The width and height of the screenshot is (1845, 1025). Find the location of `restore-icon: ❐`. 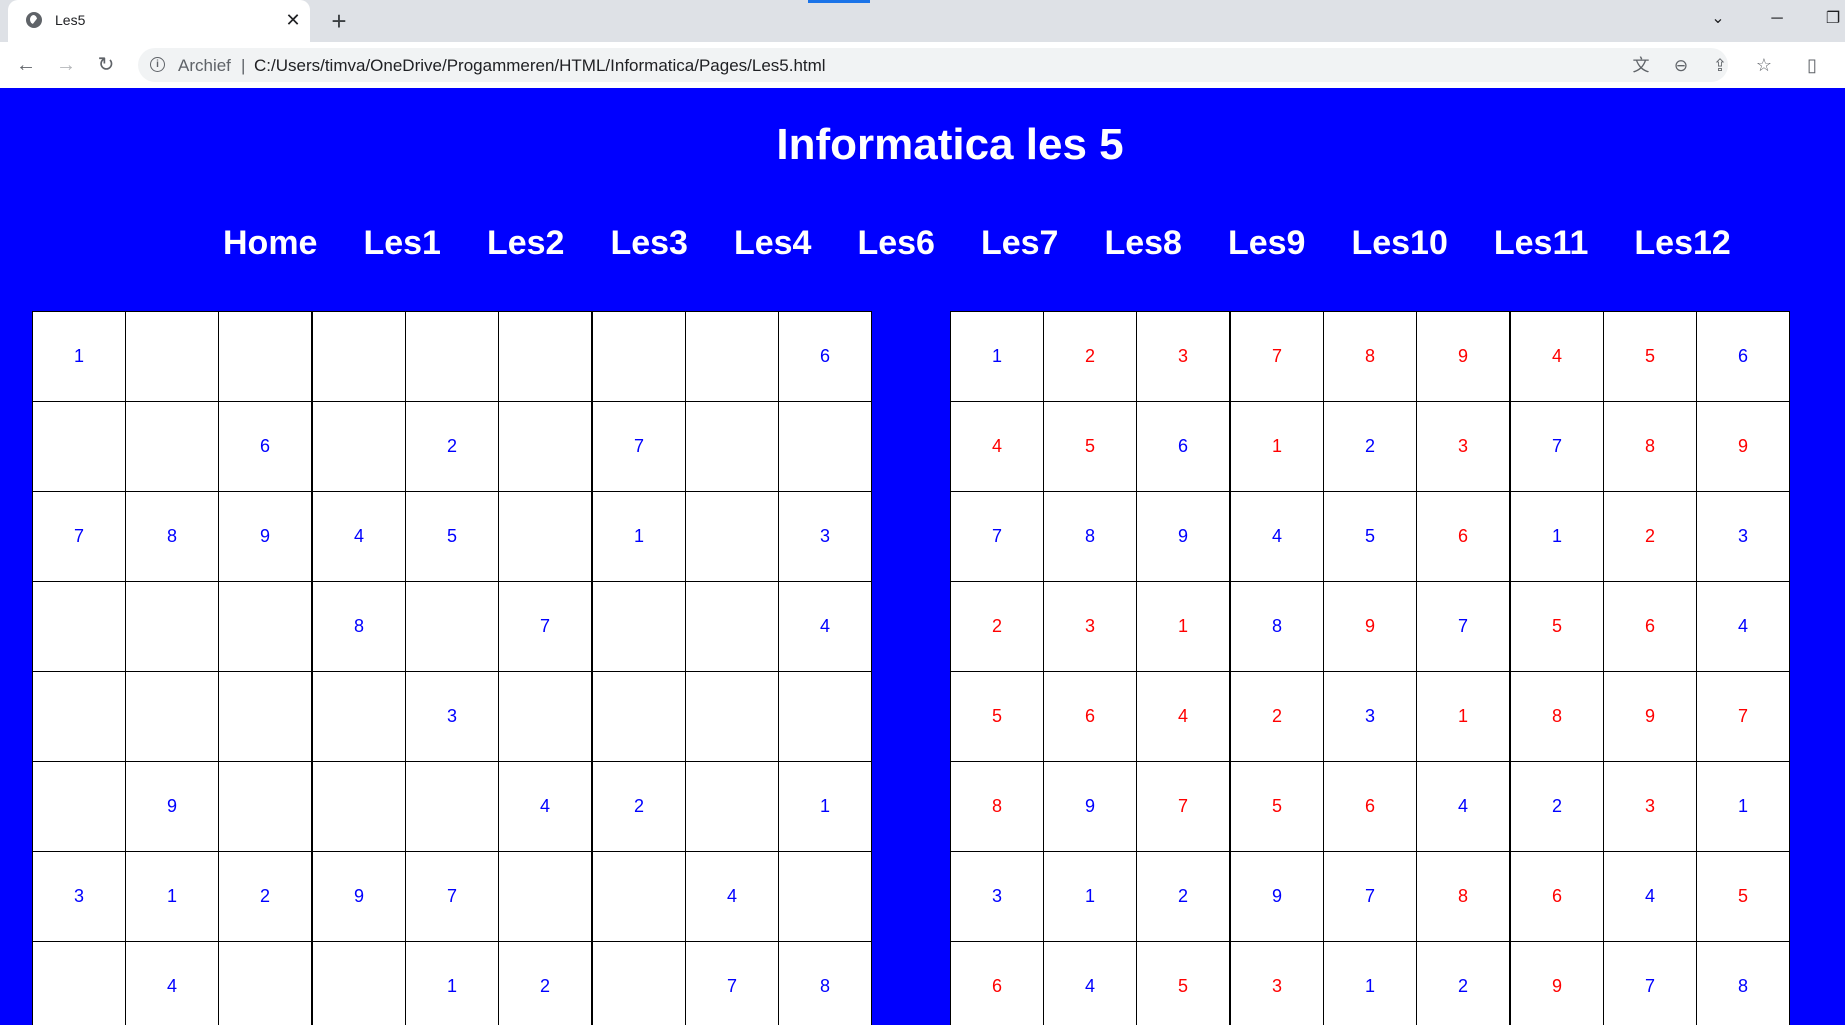

restore-icon: ❐ is located at coordinates (1831, 19).